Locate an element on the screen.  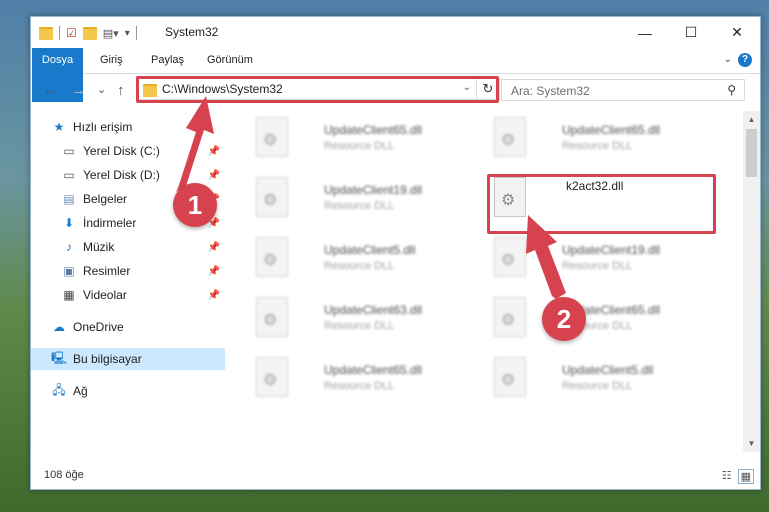
documents-icon: ▤ is located at coordinates (69, 199).